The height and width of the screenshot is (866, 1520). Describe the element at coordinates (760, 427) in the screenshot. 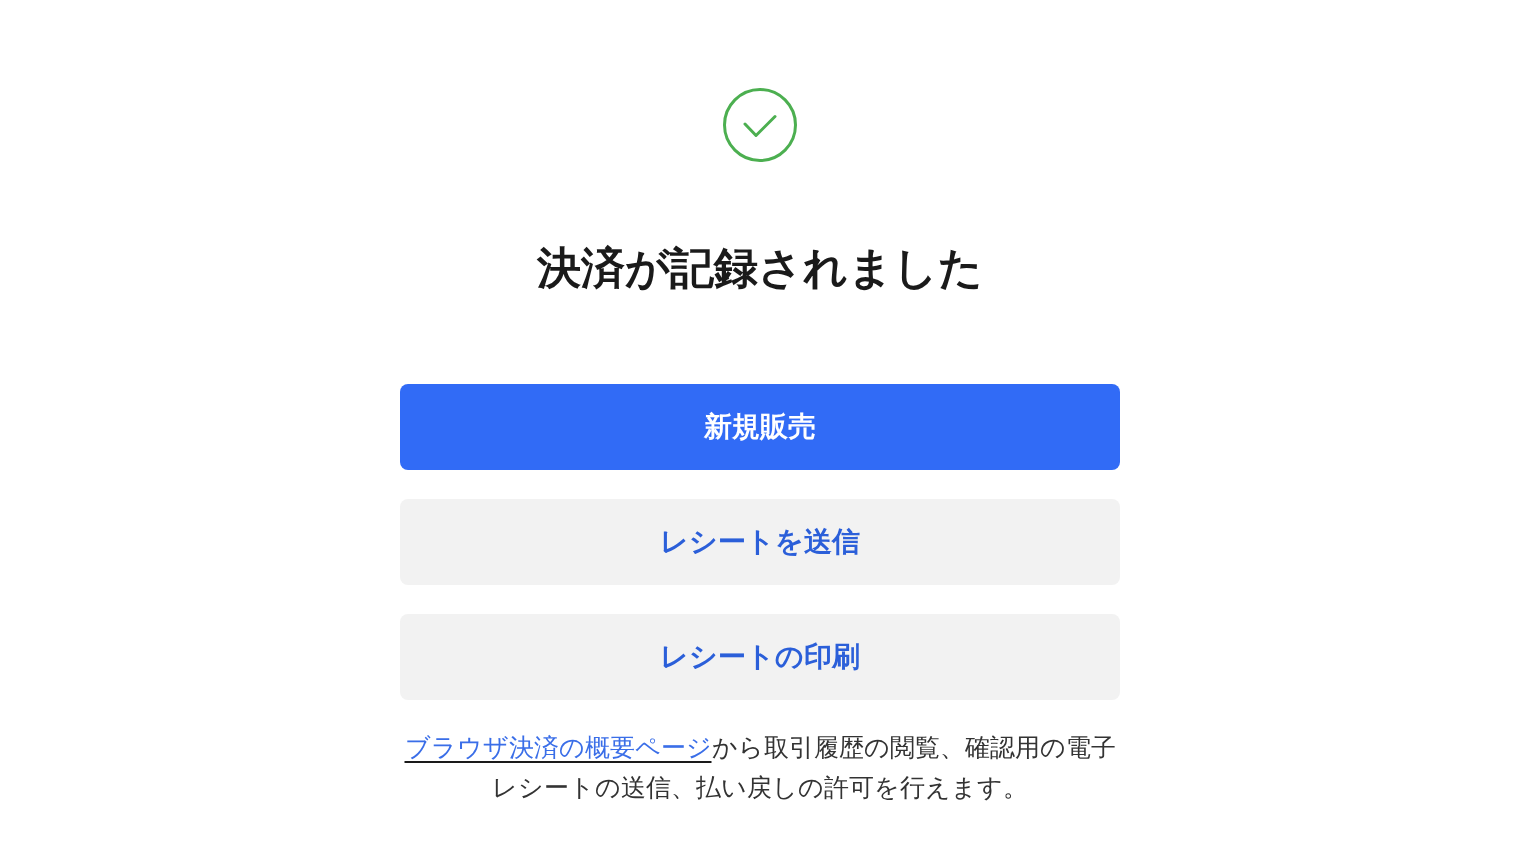

I see `new-sale-button: 新規販売` at that location.